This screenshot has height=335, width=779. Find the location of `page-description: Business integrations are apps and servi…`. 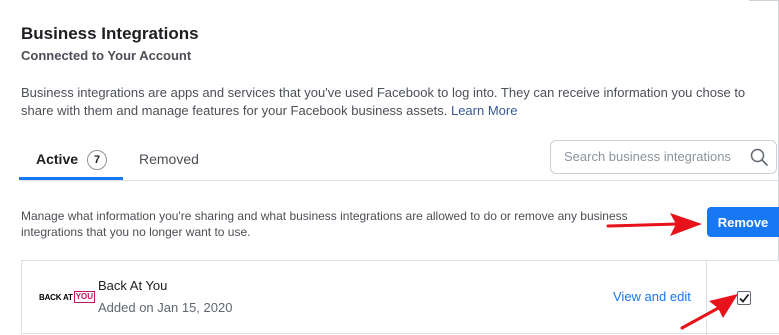

page-description: Business integrations are apps and servi… is located at coordinates (391, 102).